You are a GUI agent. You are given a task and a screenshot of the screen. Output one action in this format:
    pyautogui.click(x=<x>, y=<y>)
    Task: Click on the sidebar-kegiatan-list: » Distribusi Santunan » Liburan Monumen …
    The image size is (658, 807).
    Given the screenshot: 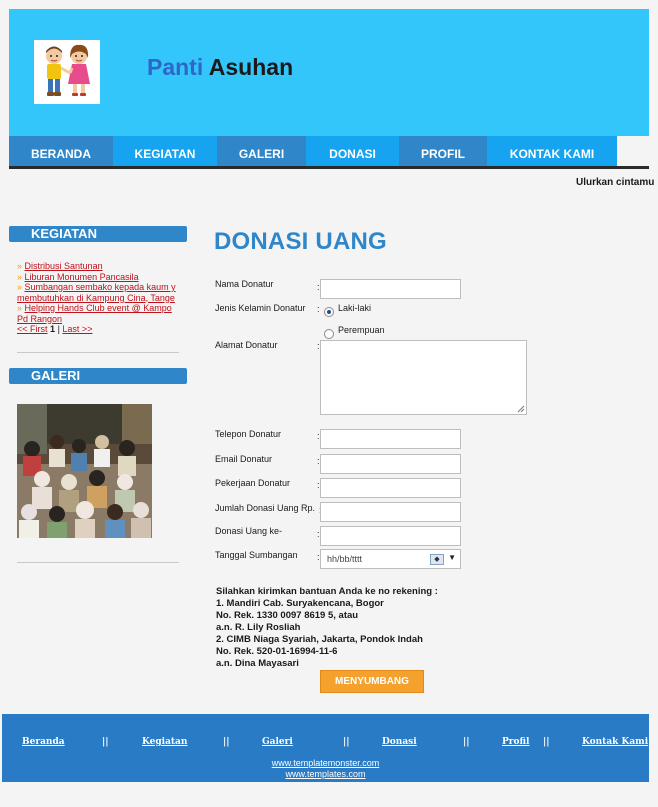 What is the action you would take?
    pyautogui.click(x=98, y=298)
    